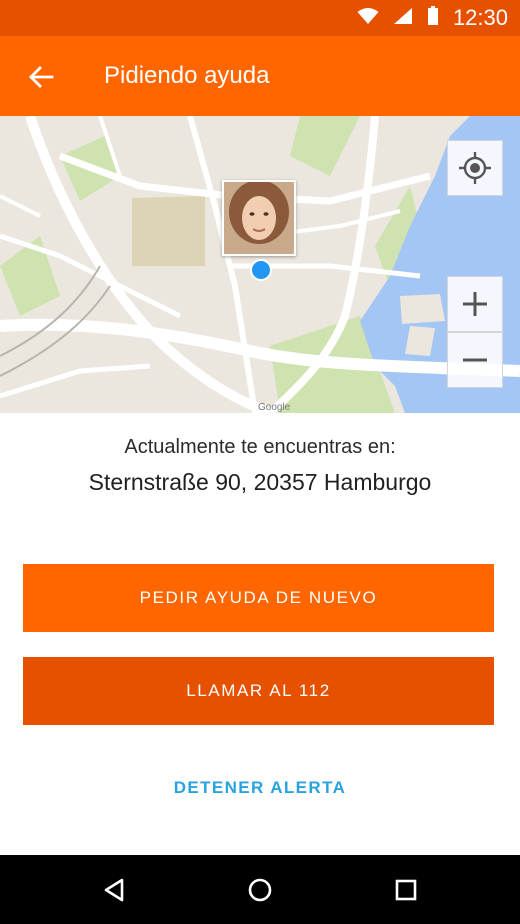 The image size is (520, 924). Describe the element at coordinates (260, 482) in the screenshot. I see `current-address: Sternstraße 90, 20357 Hamburgo` at that location.